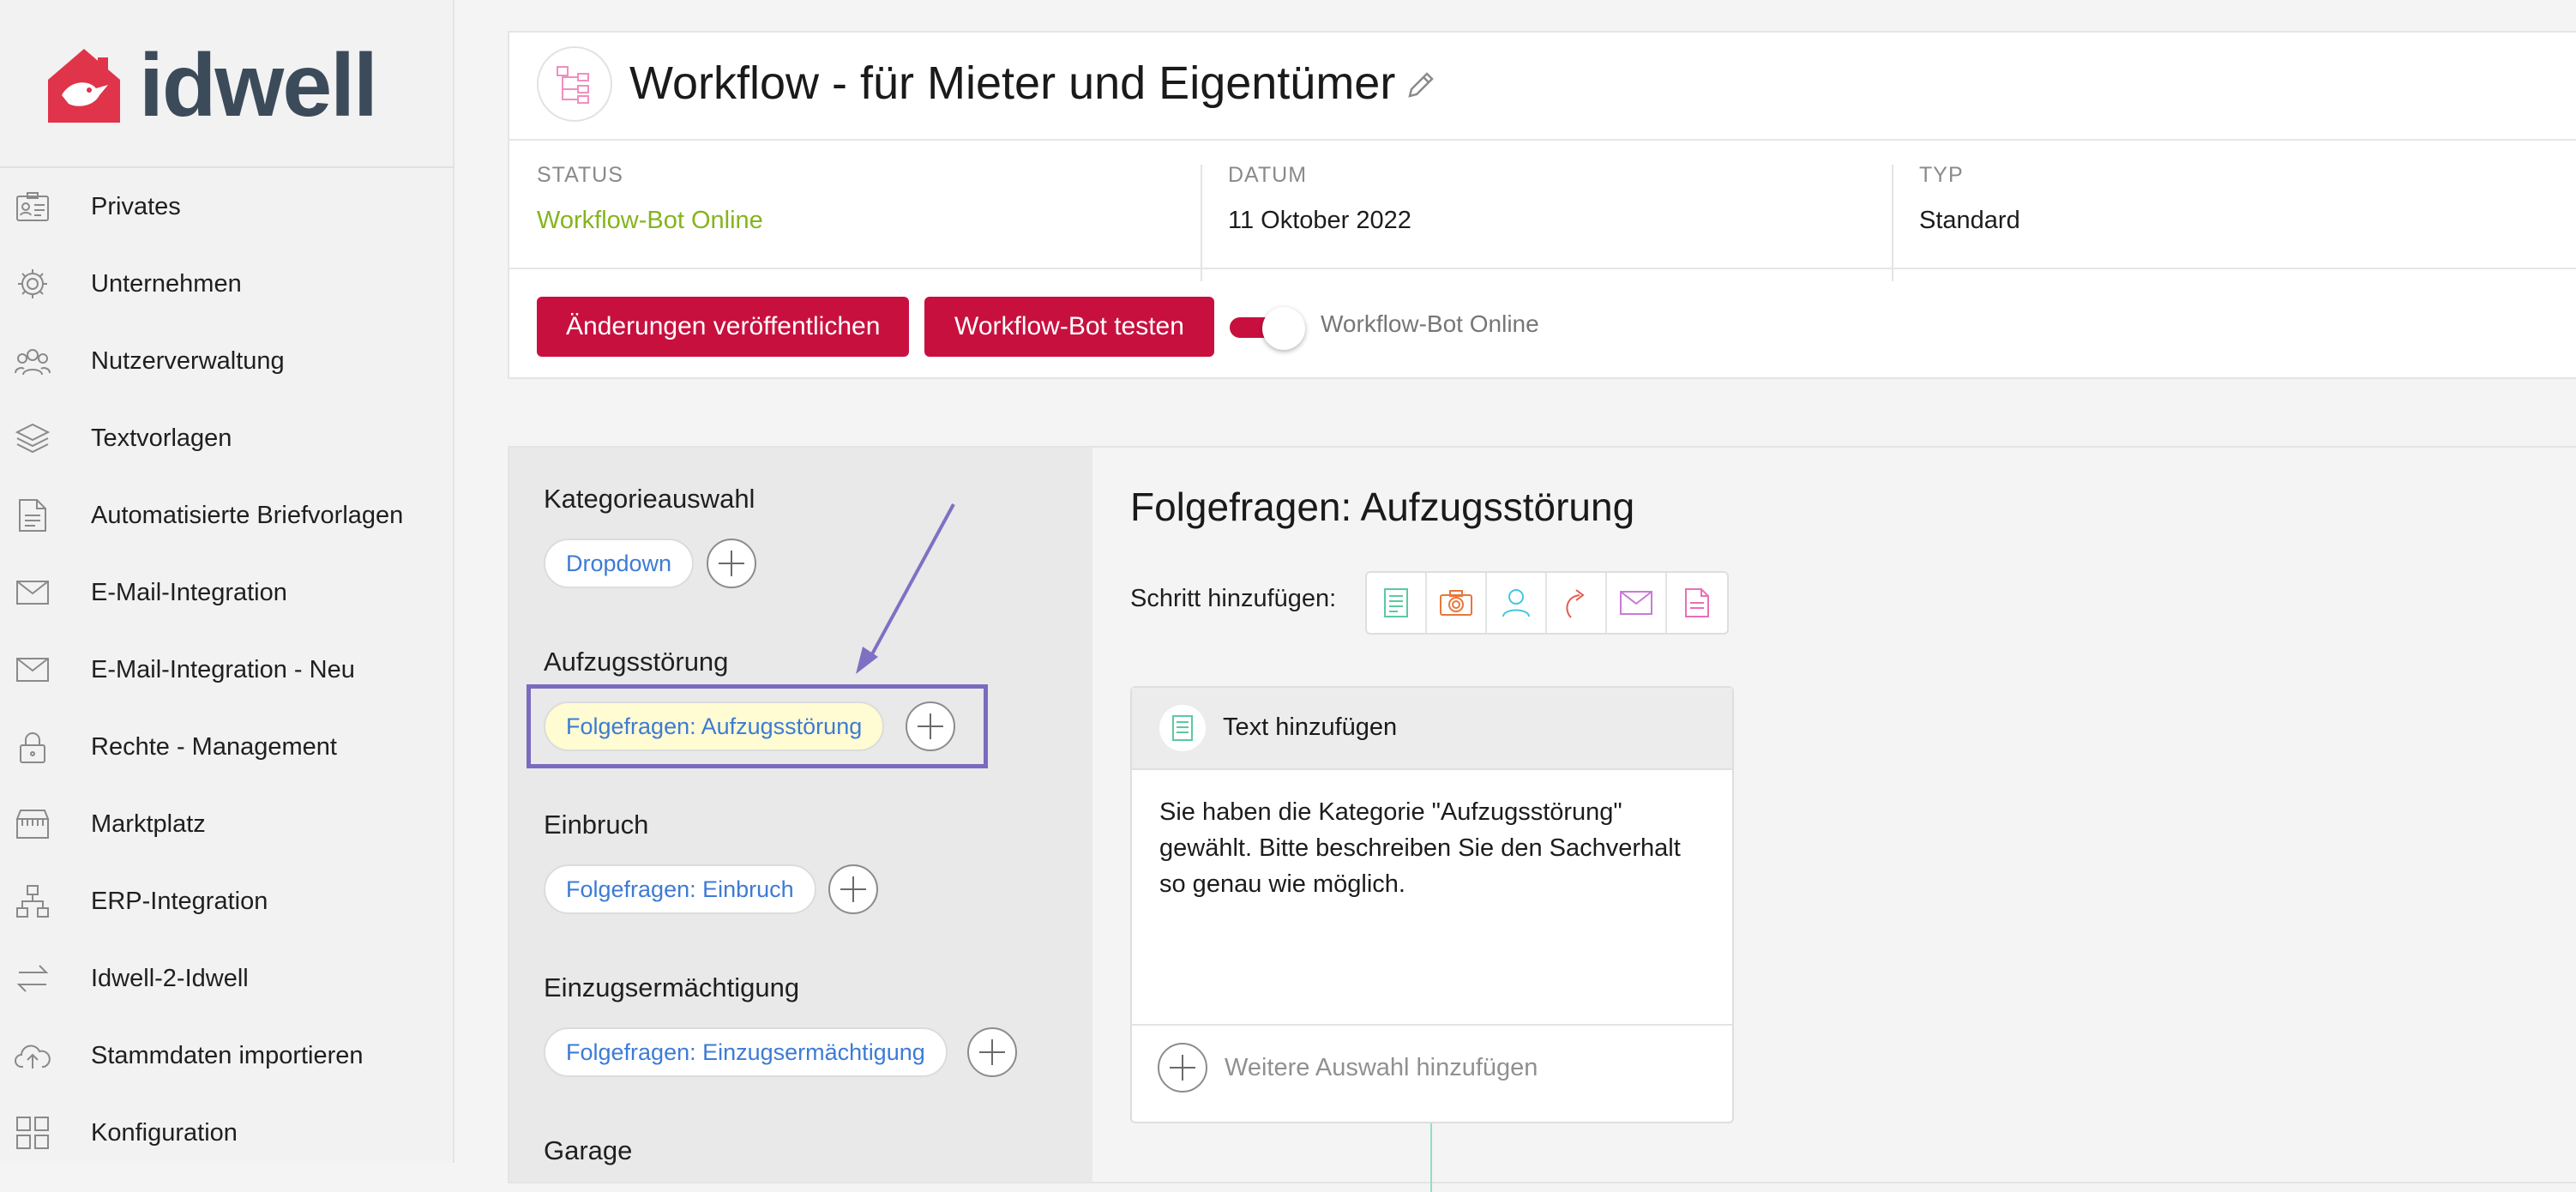  What do you see at coordinates (1431, 1157) in the screenshot?
I see `step-connector-line` at bounding box center [1431, 1157].